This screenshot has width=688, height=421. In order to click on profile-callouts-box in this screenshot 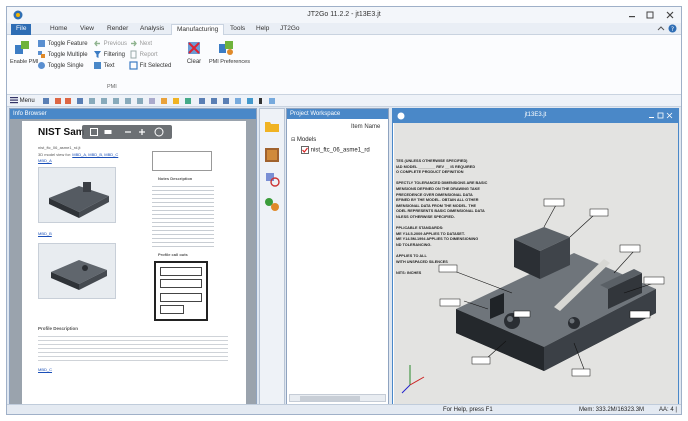, I will do `click(181, 291)`.